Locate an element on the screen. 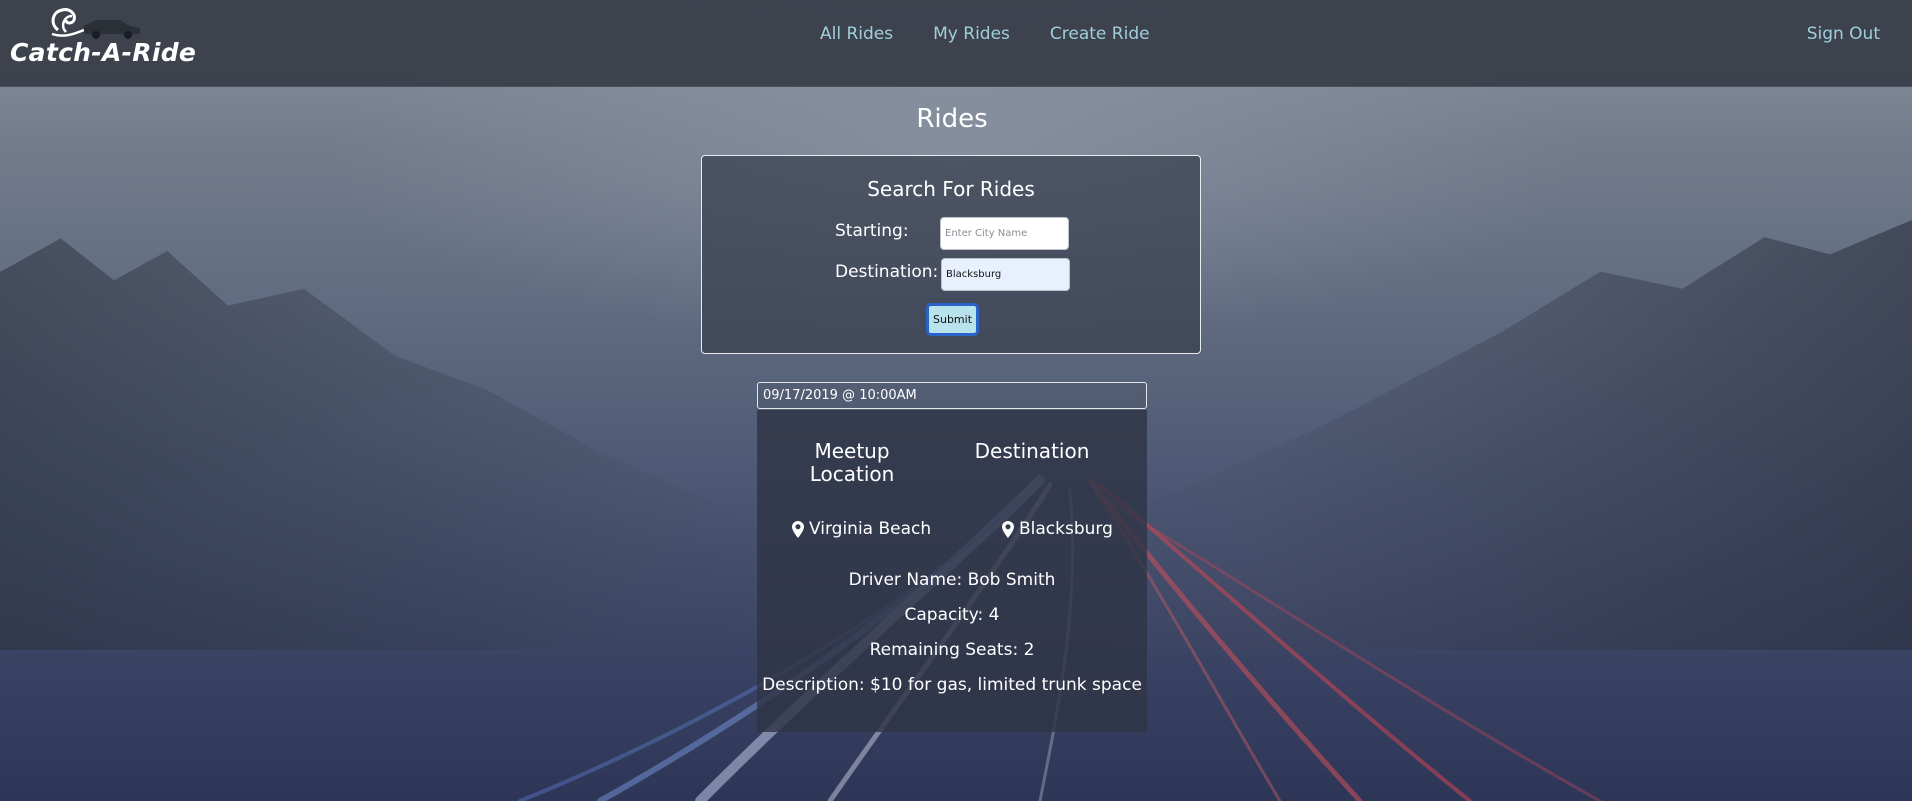  starting-label: Starting: is located at coordinates (872, 231).